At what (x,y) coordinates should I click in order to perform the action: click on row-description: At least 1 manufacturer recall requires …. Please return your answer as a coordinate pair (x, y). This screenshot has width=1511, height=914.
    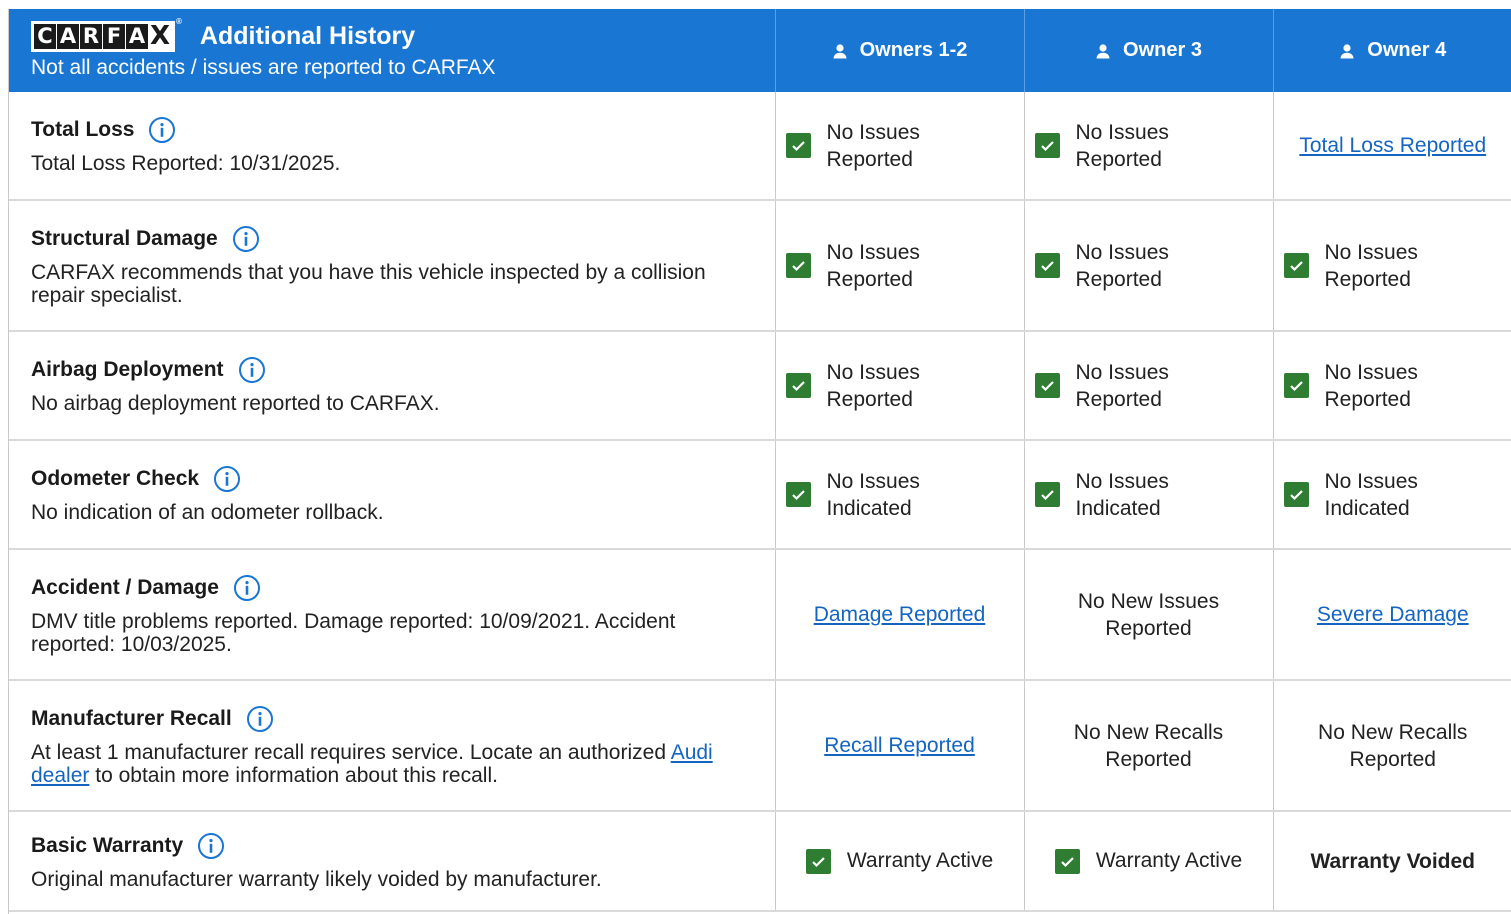
    Looking at the image, I should click on (392, 764).